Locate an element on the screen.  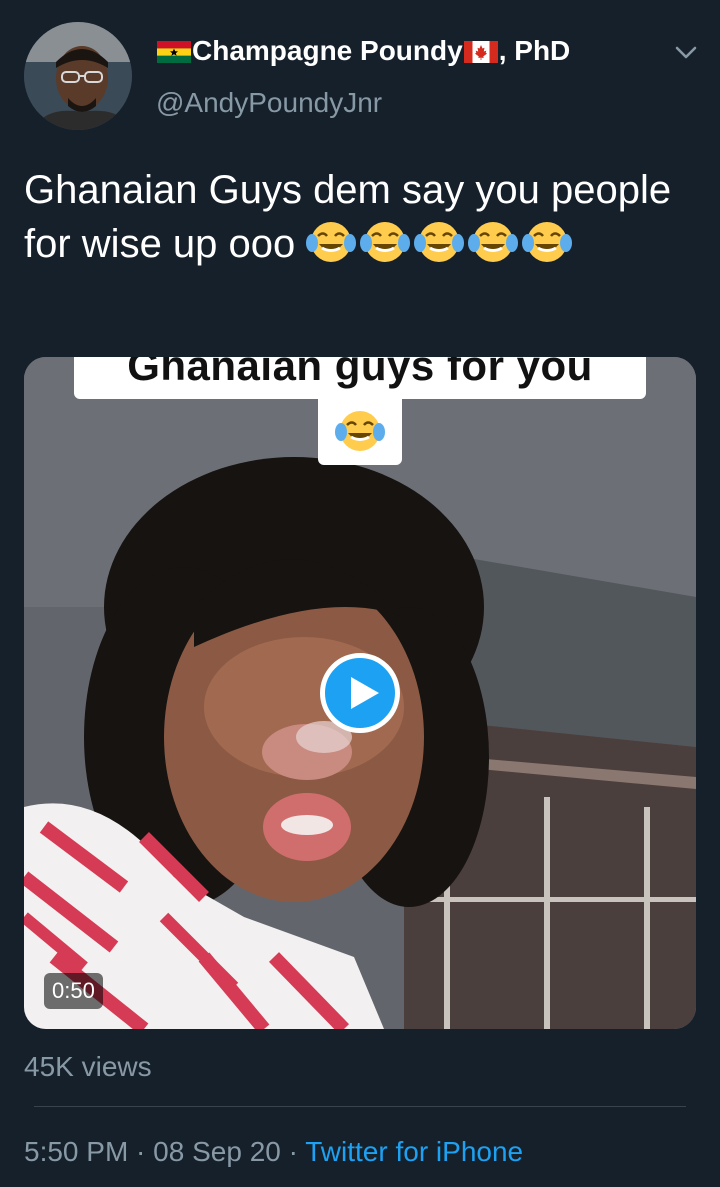
play-button is located at coordinates (360, 693).